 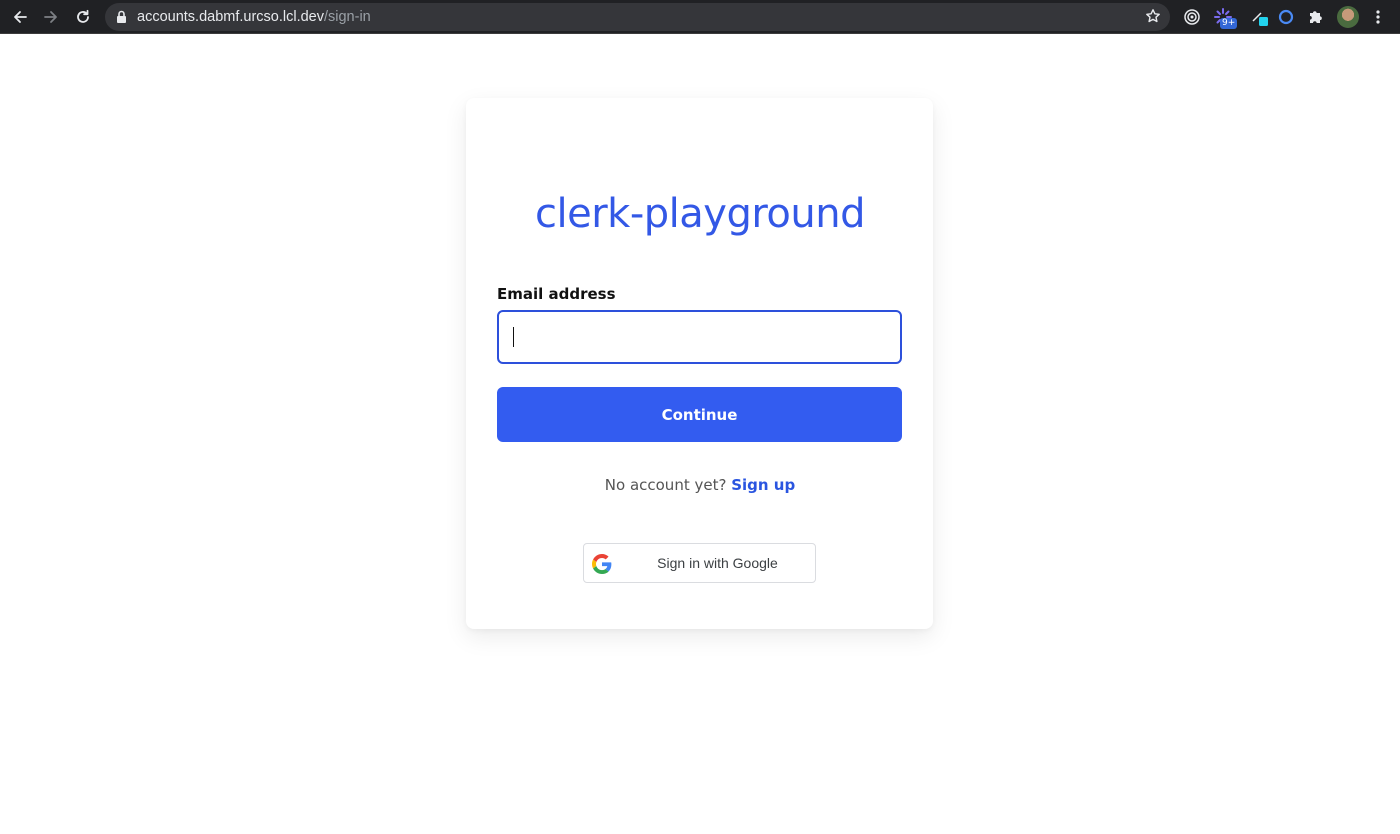 I want to click on google-sign-in-button: Sign in with Google, so click(x=699, y=563).